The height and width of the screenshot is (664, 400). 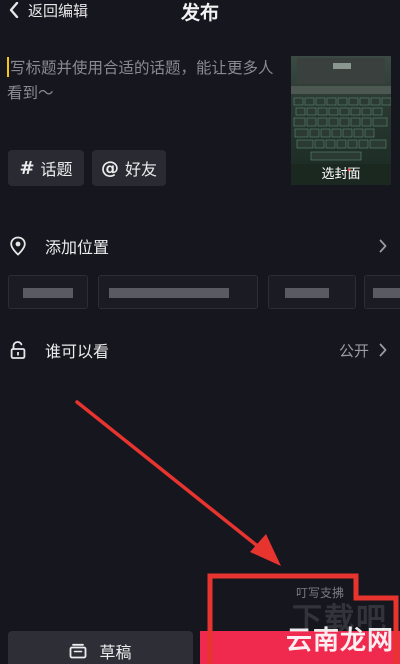 What do you see at coordinates (200, 246) in the screenshot?
I see `add-location-row: 添加位置` at bounding box center [200, 246].